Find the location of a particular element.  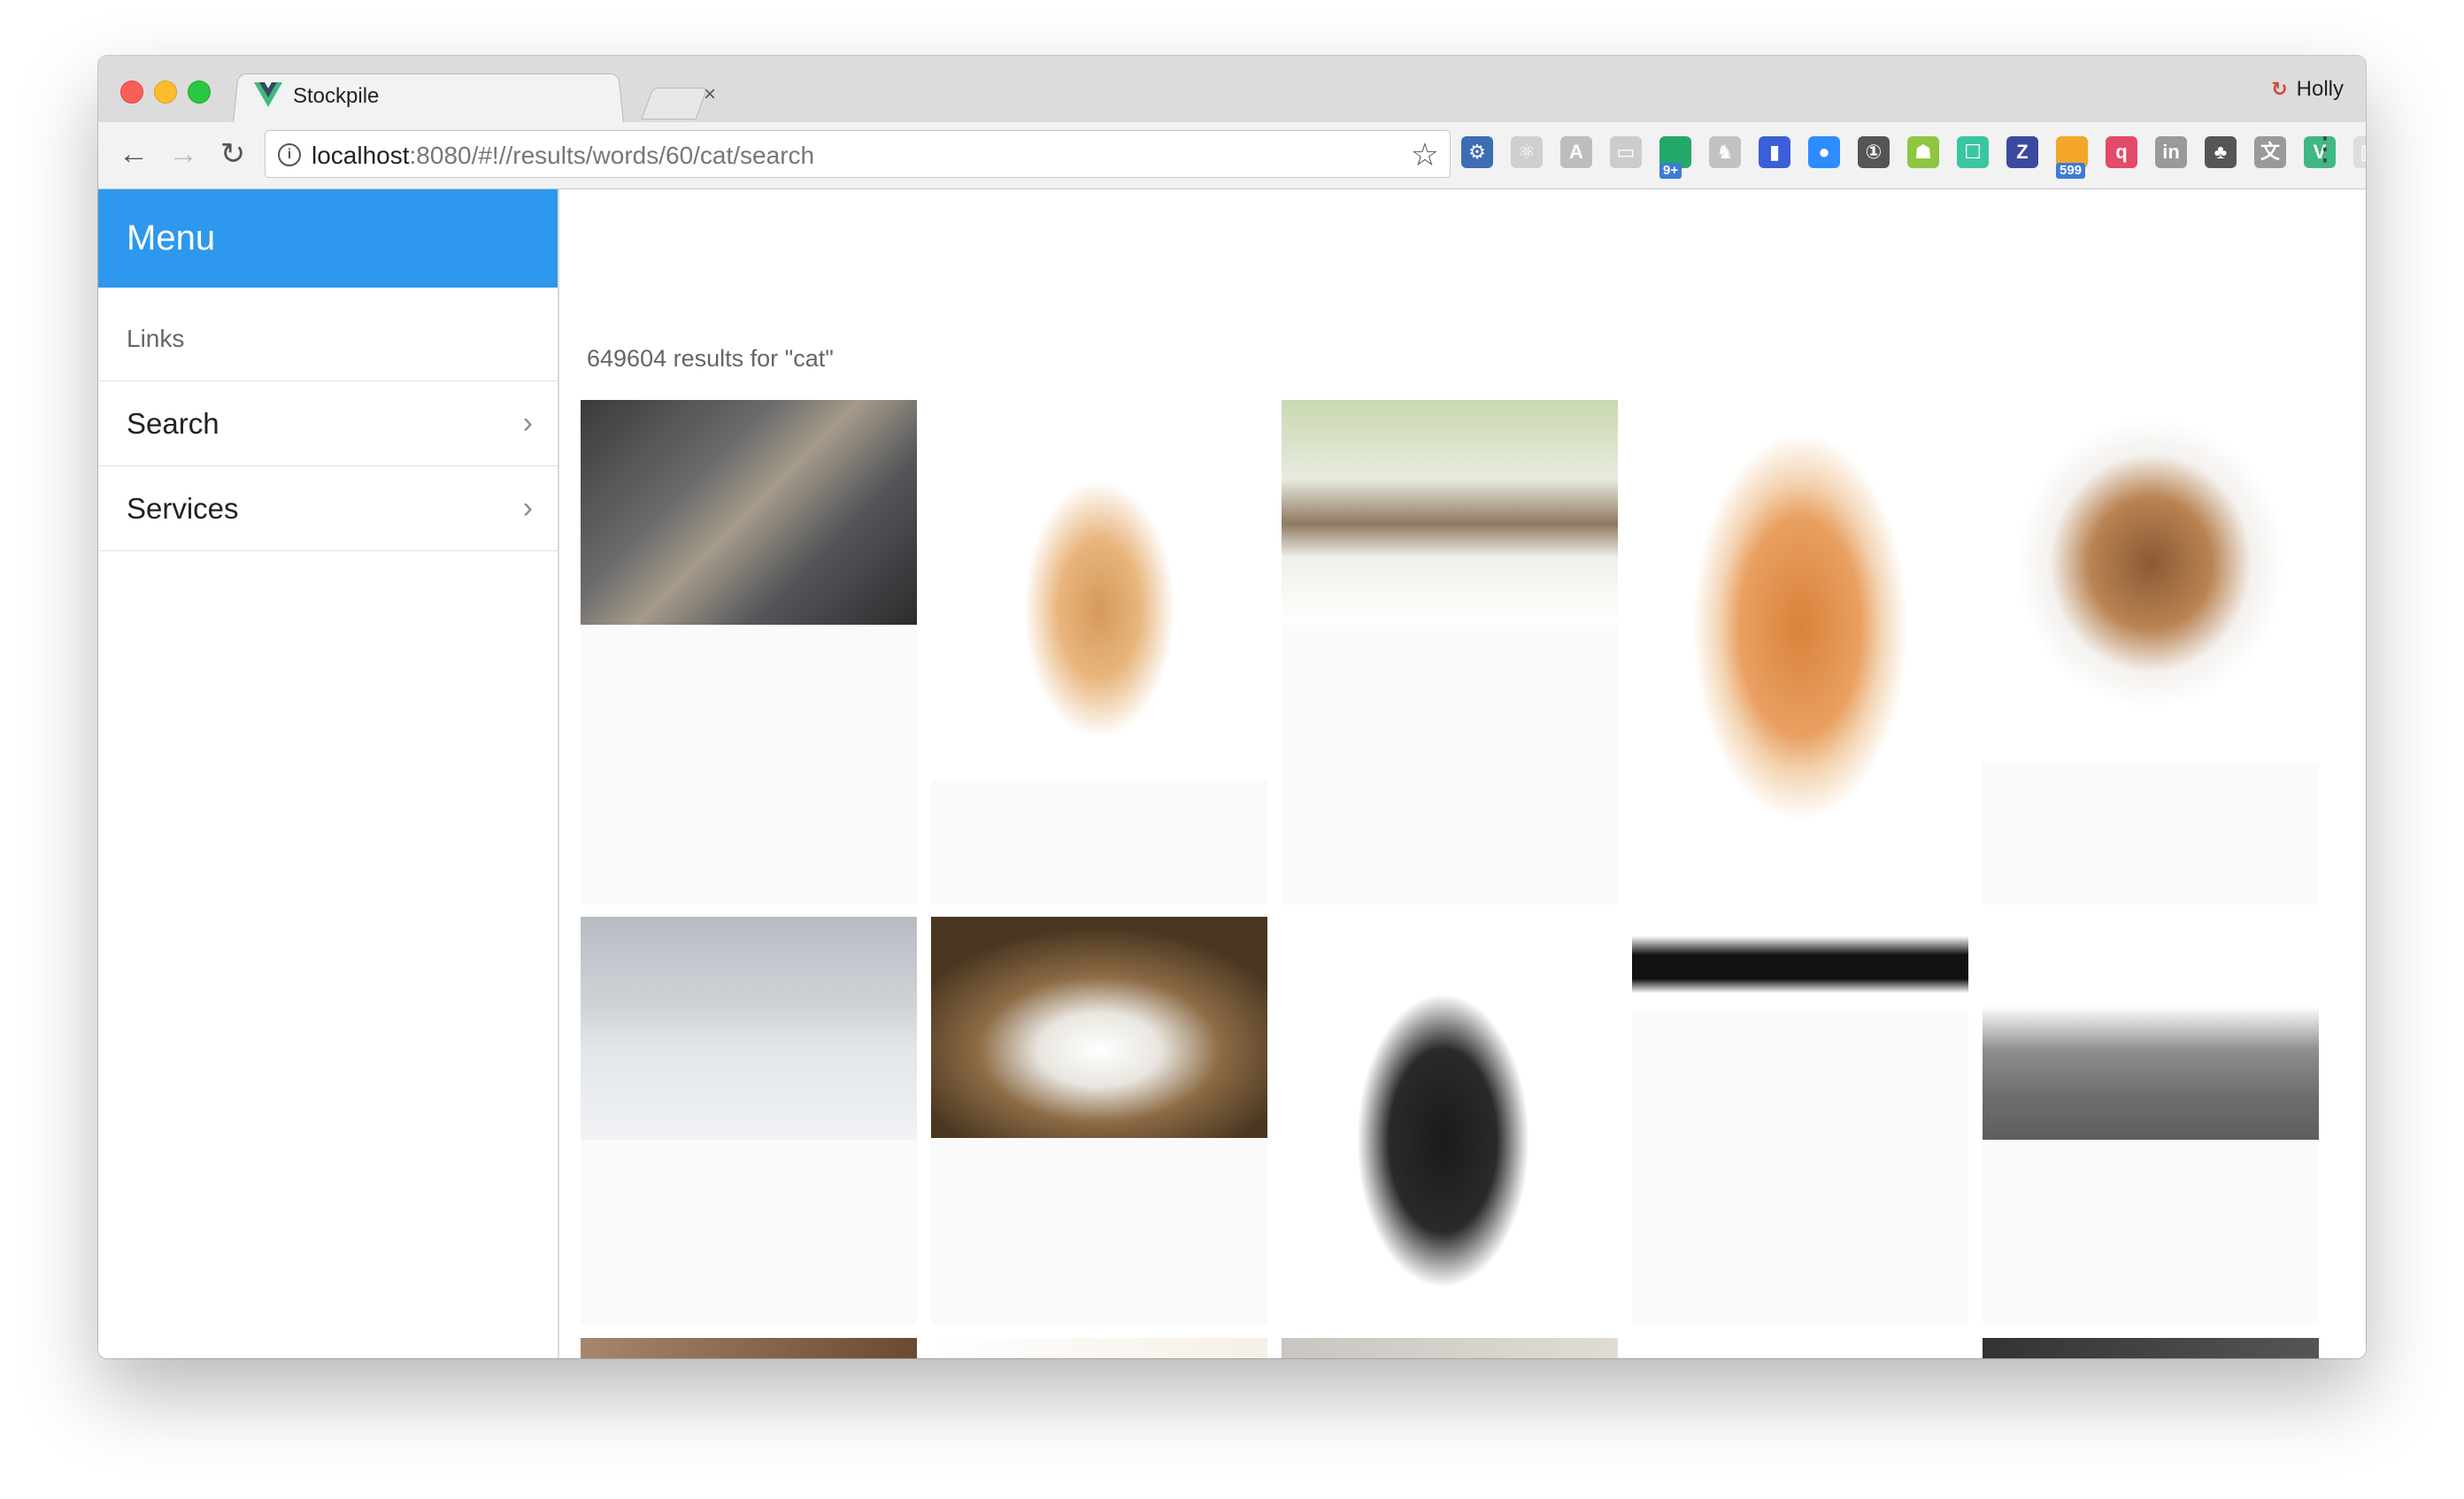

android-extension-icon: ☗ is located at coordinates (1923, 152).